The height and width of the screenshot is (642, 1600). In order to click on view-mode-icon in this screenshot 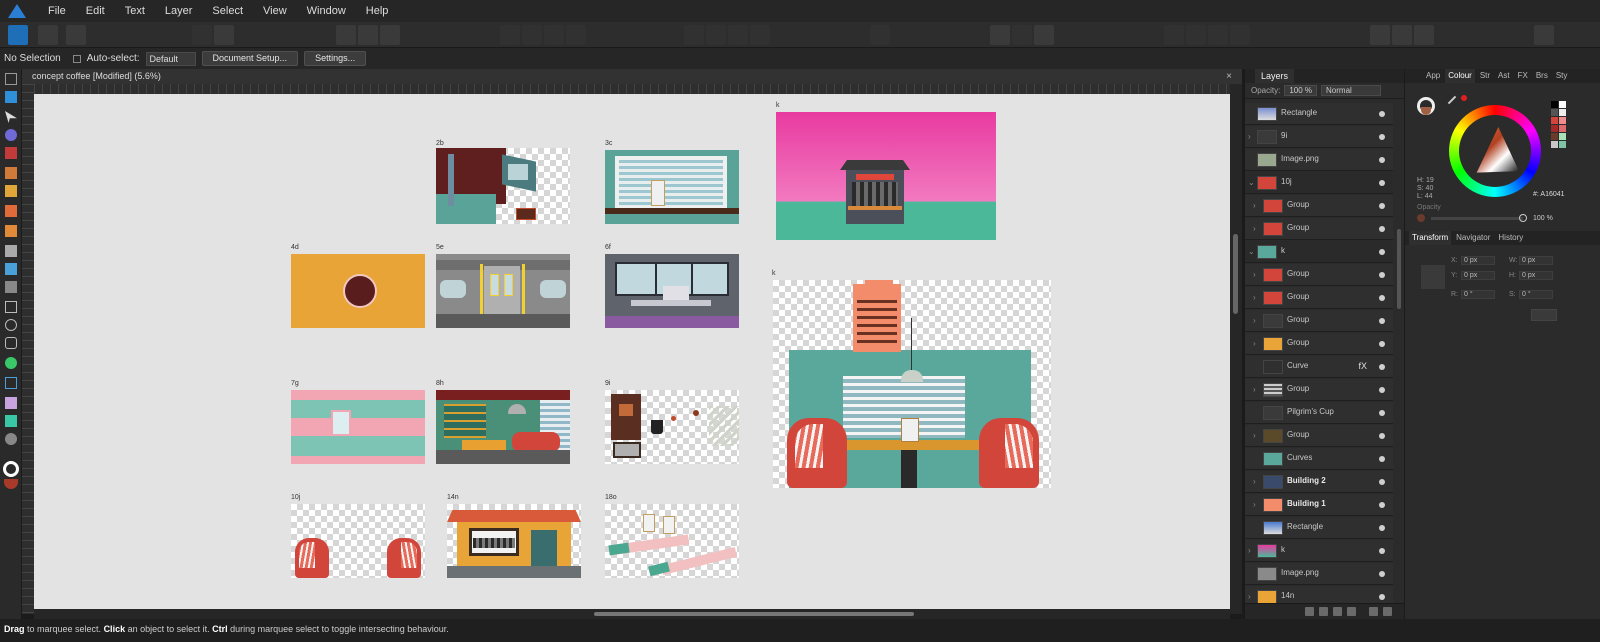, I will do `click(202, 35)`.